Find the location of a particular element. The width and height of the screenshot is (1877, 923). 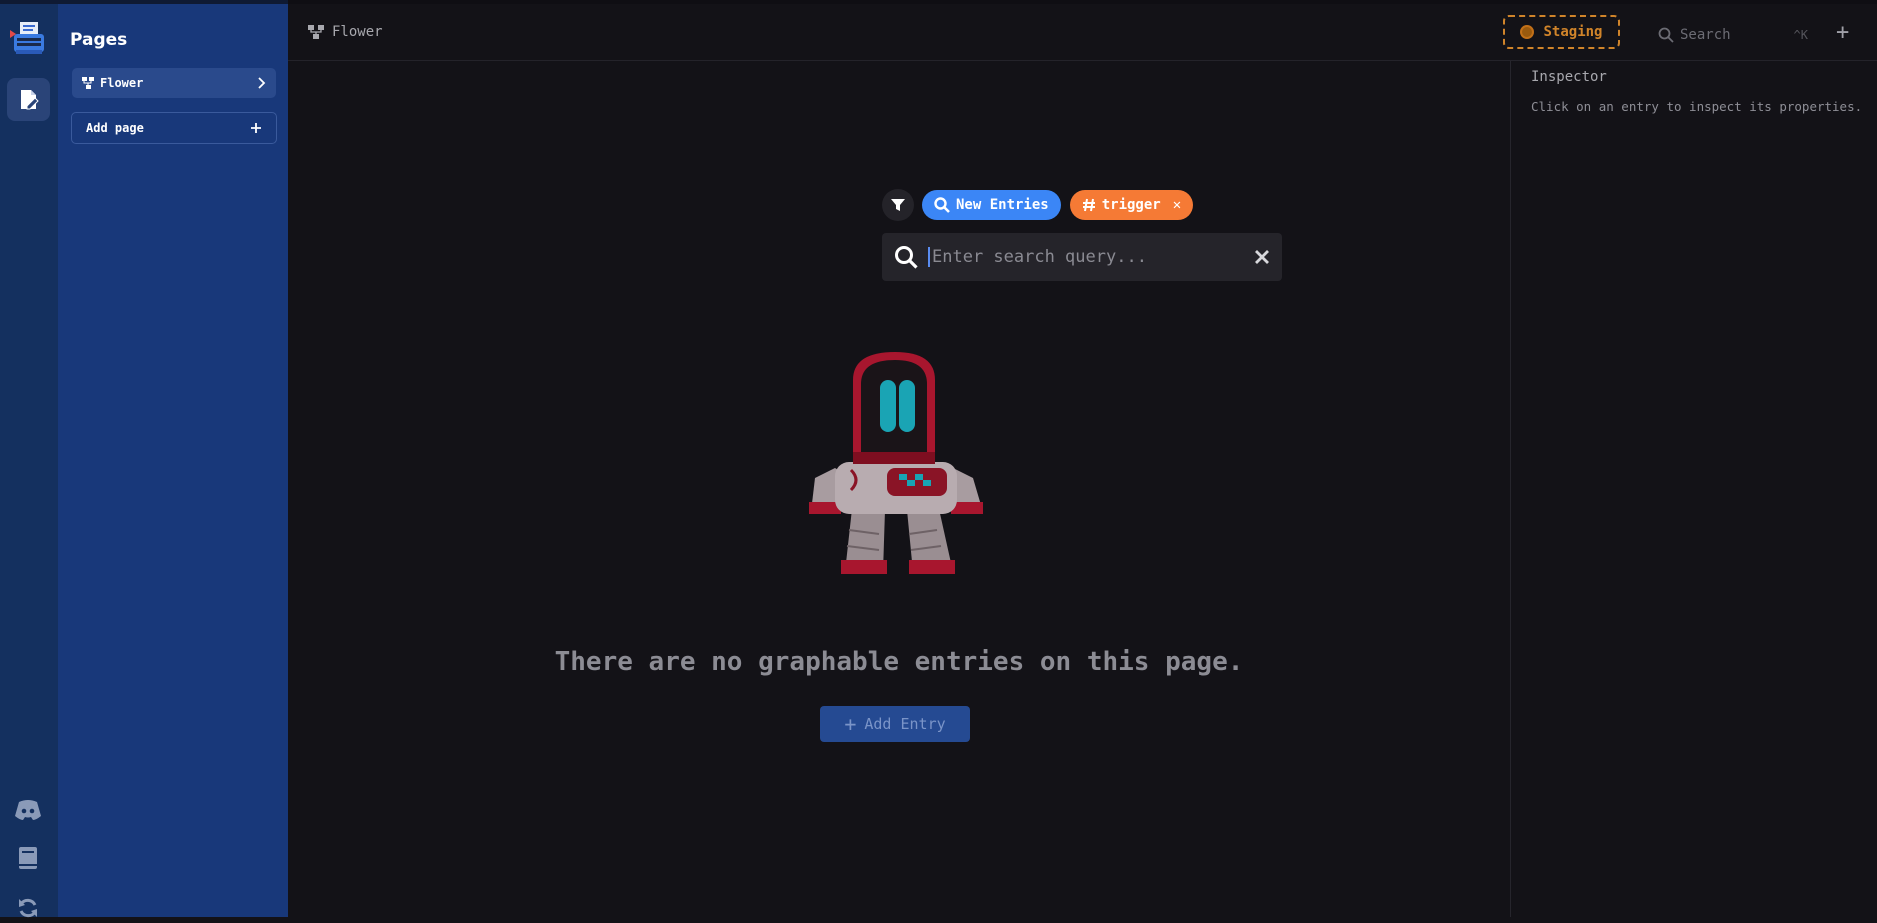

hash-icon is located at coordinates (1088, 205).